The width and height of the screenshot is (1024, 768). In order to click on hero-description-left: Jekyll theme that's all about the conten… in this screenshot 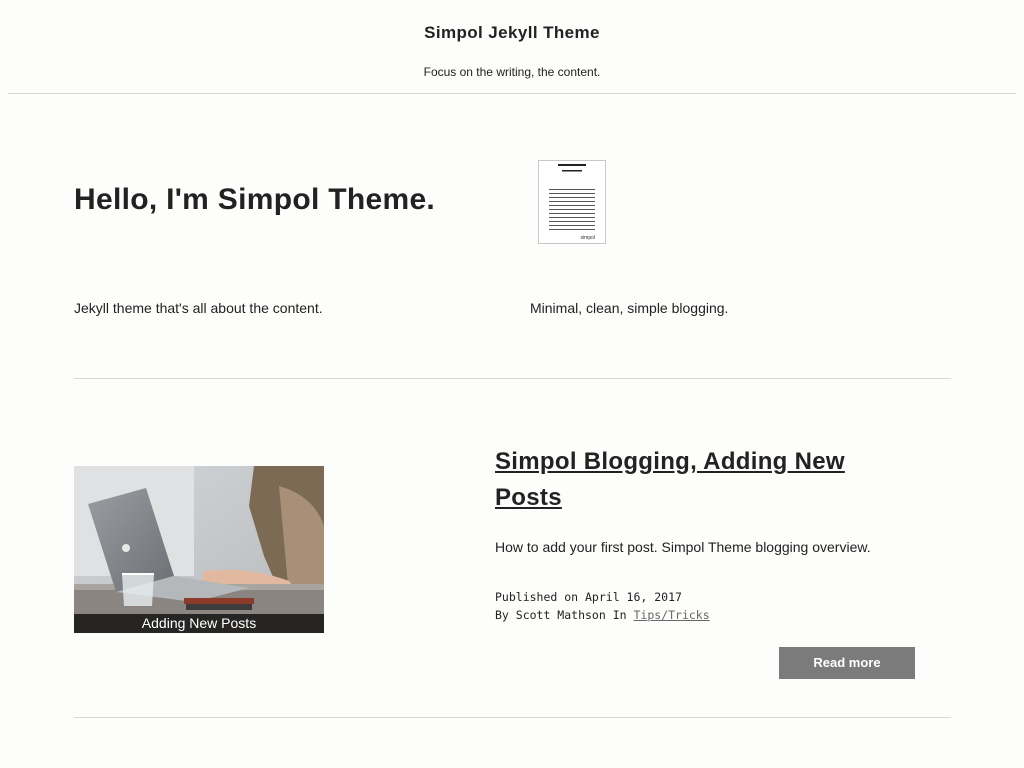, I will do `click(198, 308)`.